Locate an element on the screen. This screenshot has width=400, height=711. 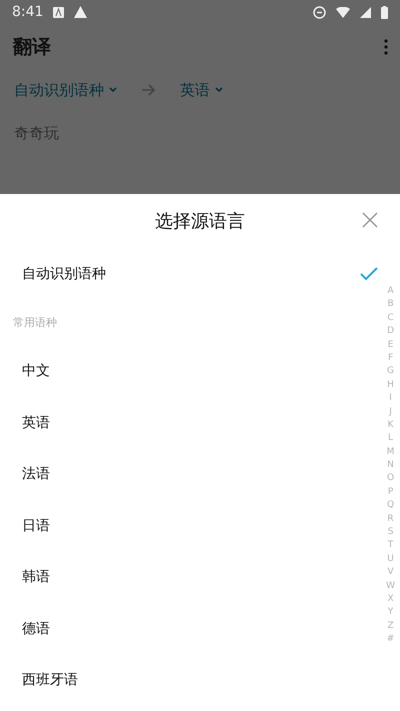
index-letter: F is located at coordinates (391, 359).